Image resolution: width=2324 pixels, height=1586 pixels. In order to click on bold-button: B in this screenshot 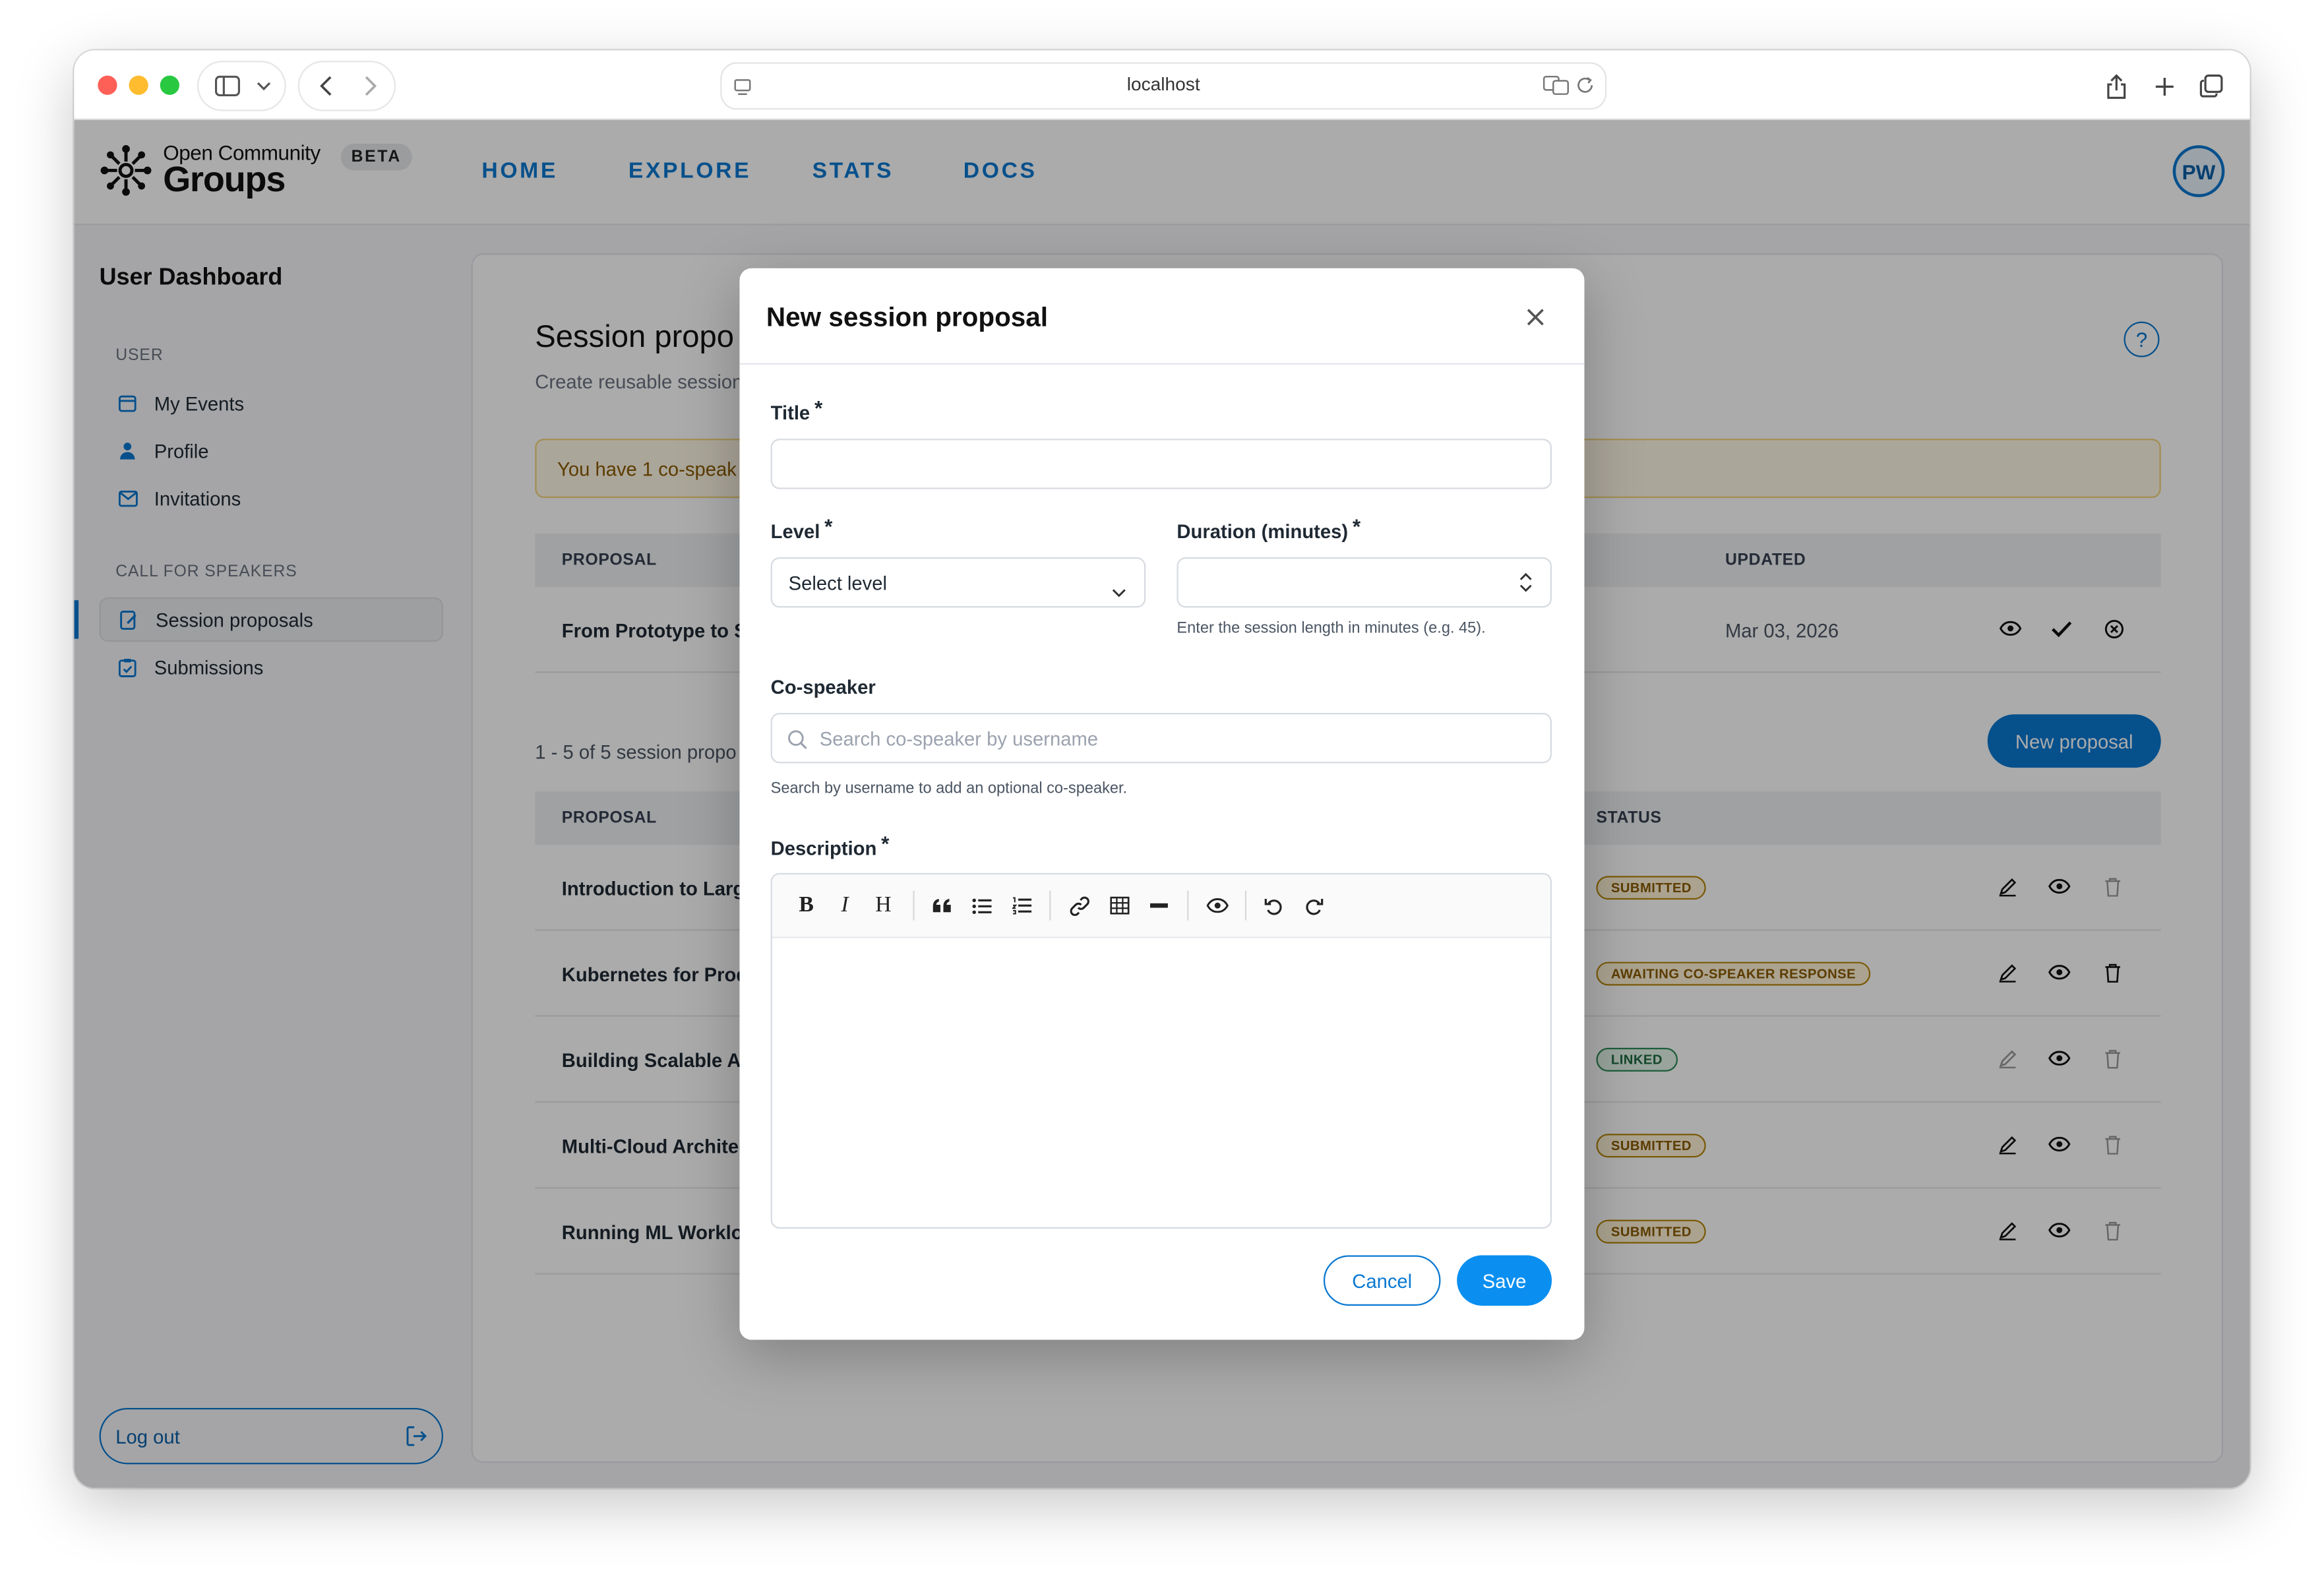, I will do `click(806, 906)`.